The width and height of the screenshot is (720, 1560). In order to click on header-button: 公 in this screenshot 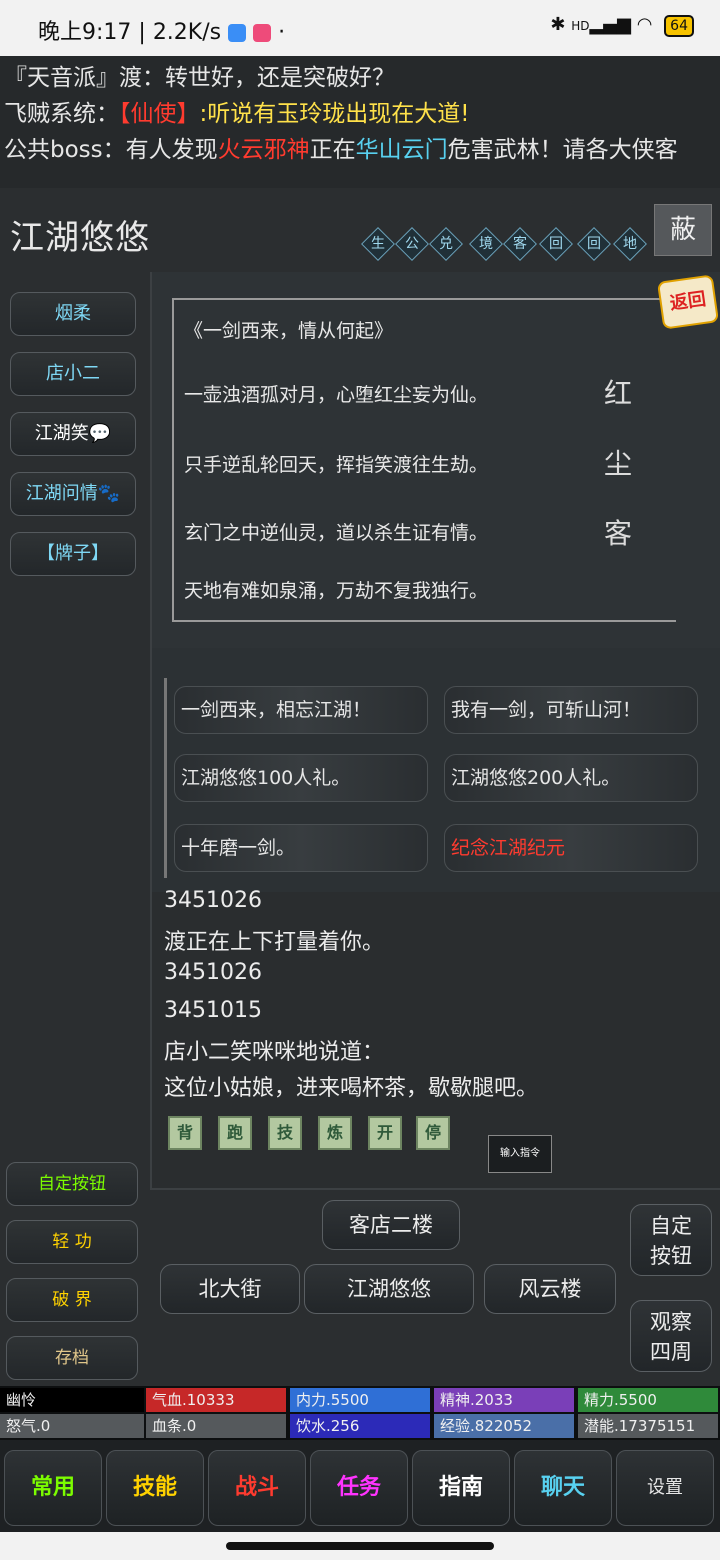, I will do `click(412, 244)`.